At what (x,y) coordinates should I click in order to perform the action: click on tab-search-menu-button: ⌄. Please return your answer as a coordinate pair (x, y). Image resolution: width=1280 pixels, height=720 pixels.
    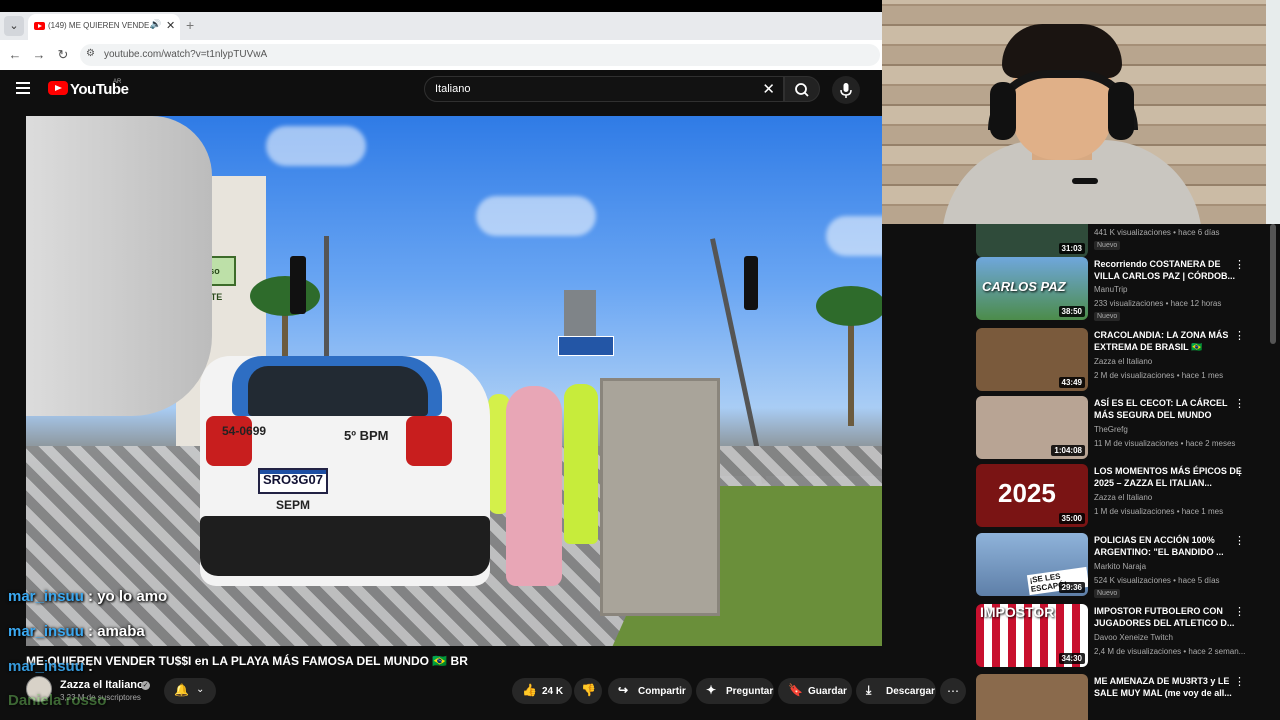
    Looking at the image, I should click on (14, 26).